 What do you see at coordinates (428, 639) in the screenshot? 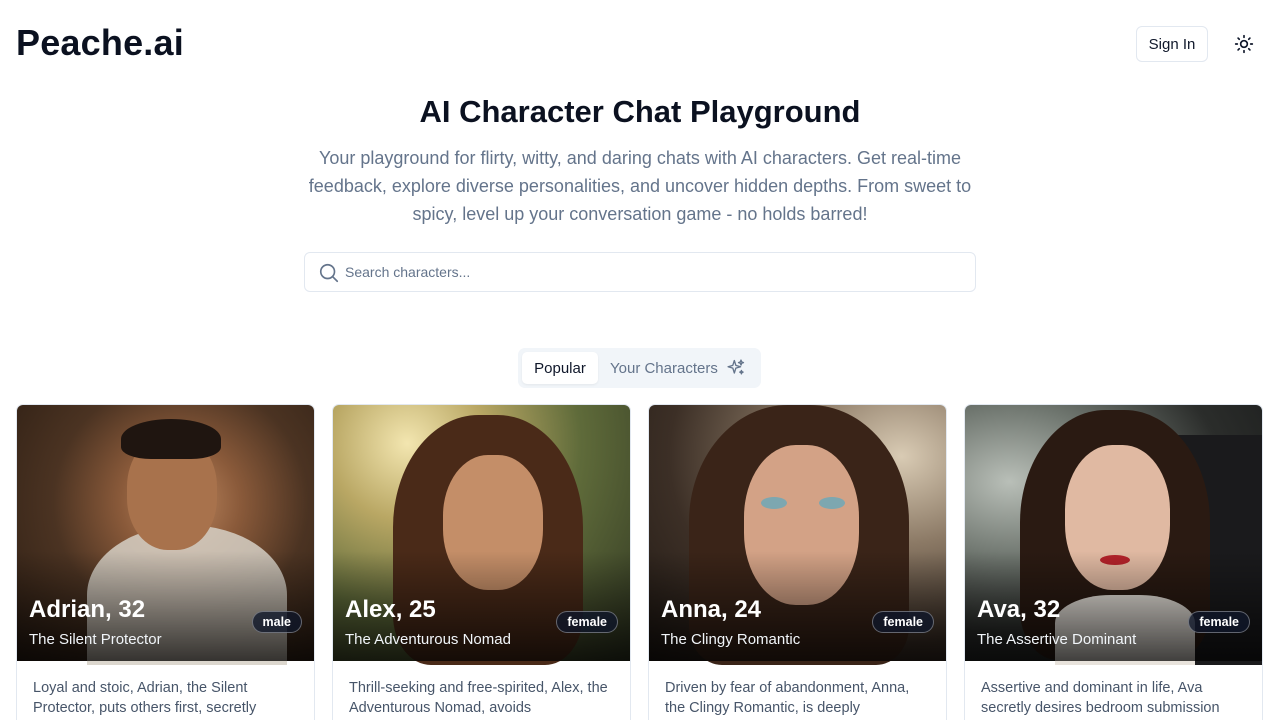
I see `character-archetype: The Adventurous Nomad` at bounding box center [428, 639].